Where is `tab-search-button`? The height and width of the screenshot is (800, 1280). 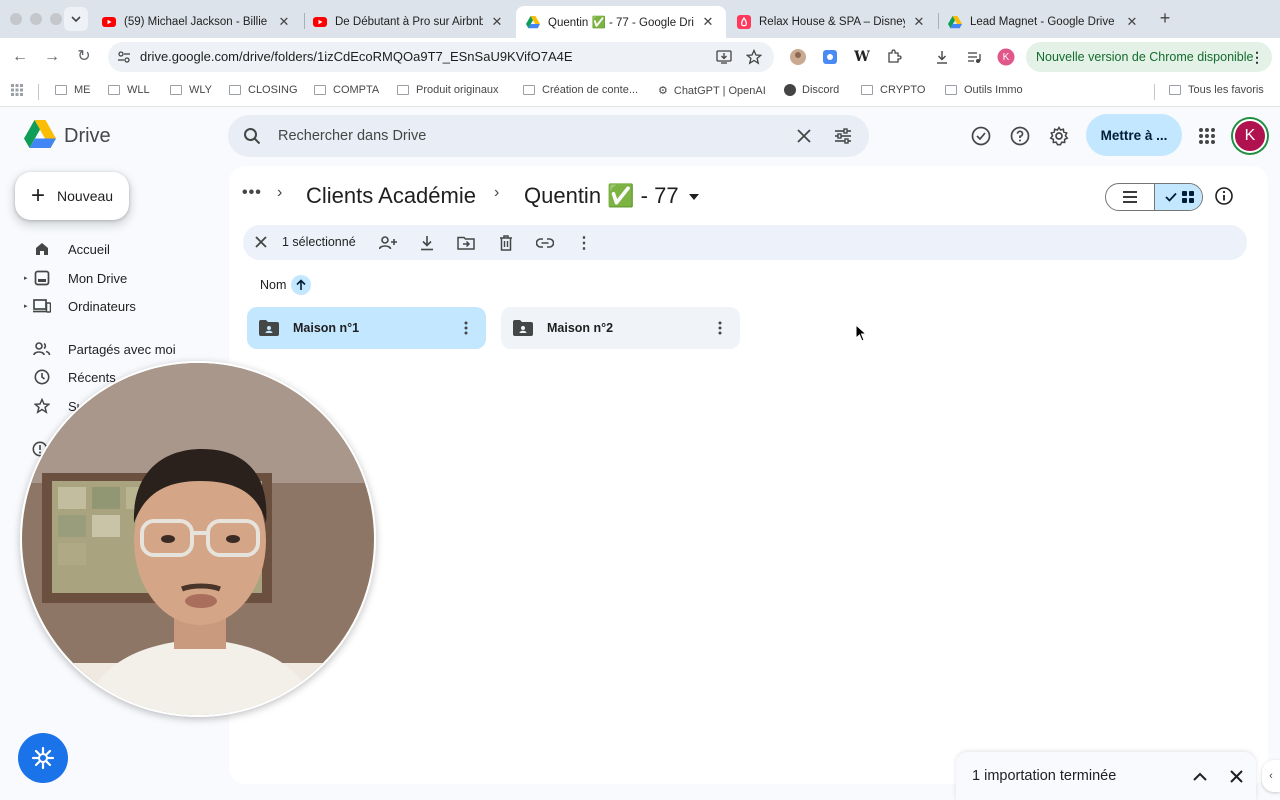 tab-search-button is located at coordinates (76, 19).